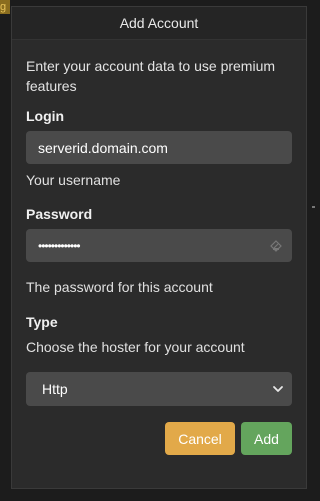 The image size is (320, 501). Describe the element at coordinates (5, 7) in the screenshot. I see `background-tab: g` at that location.